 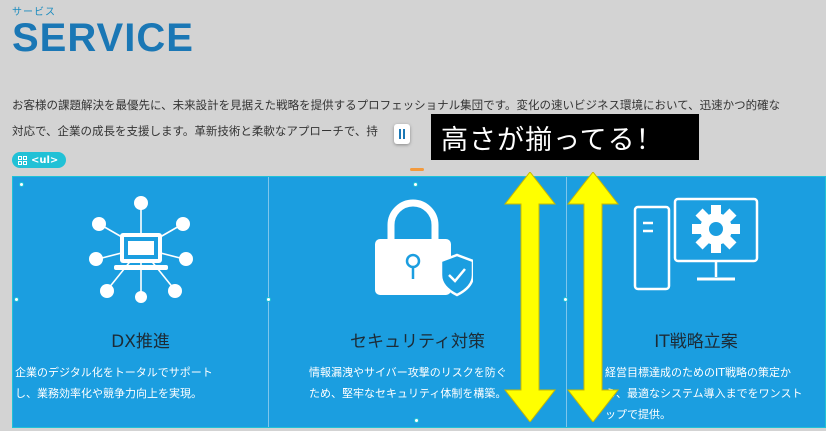 What do you see at coordinates (103, 38) in the screenshot?
I see `section-title: SERVICE` at bounding box center [103, 38].